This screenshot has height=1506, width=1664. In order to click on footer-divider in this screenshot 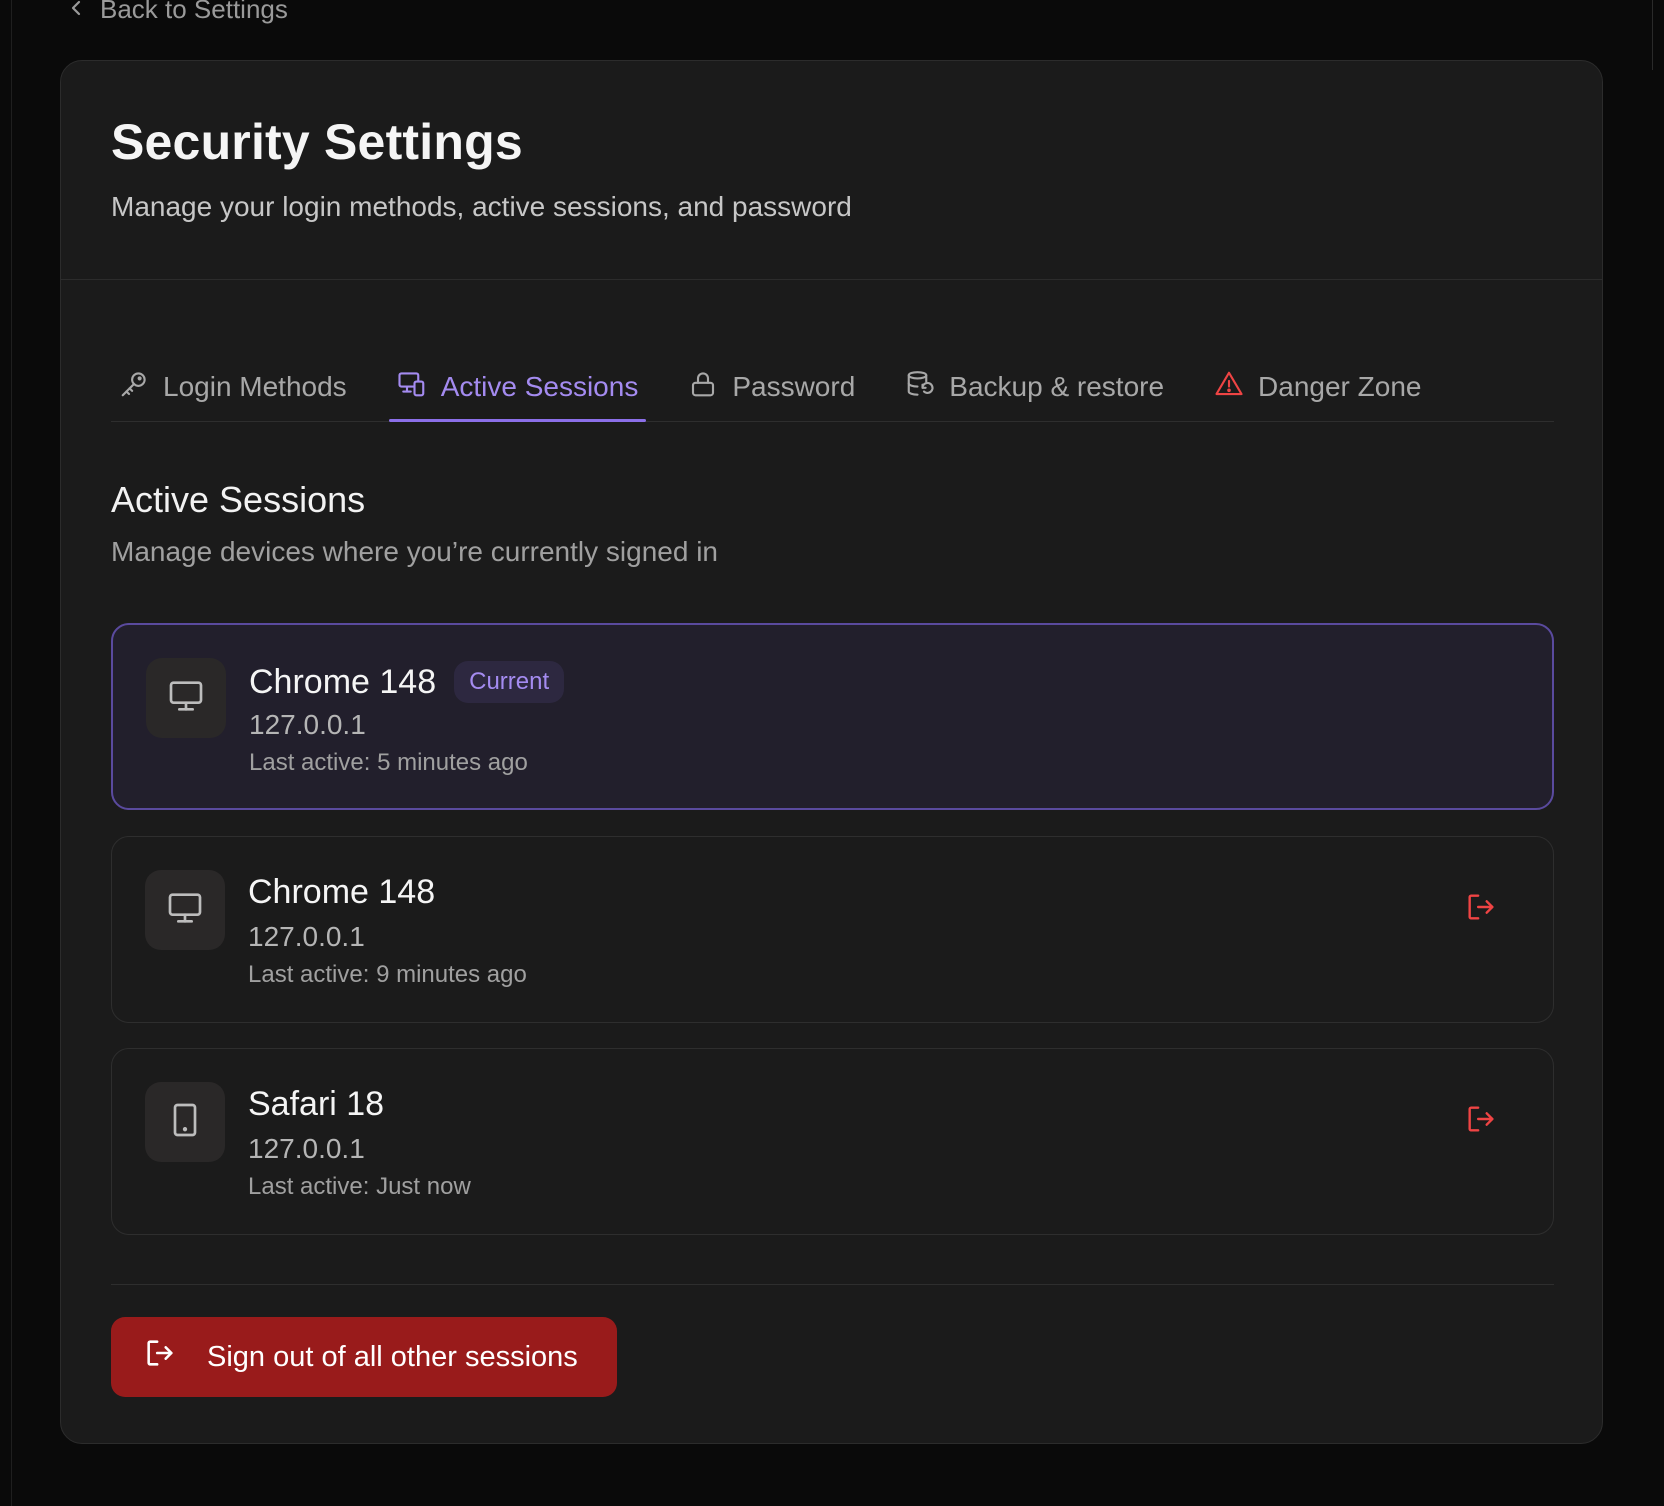, I will do `click(832, 1284)`.